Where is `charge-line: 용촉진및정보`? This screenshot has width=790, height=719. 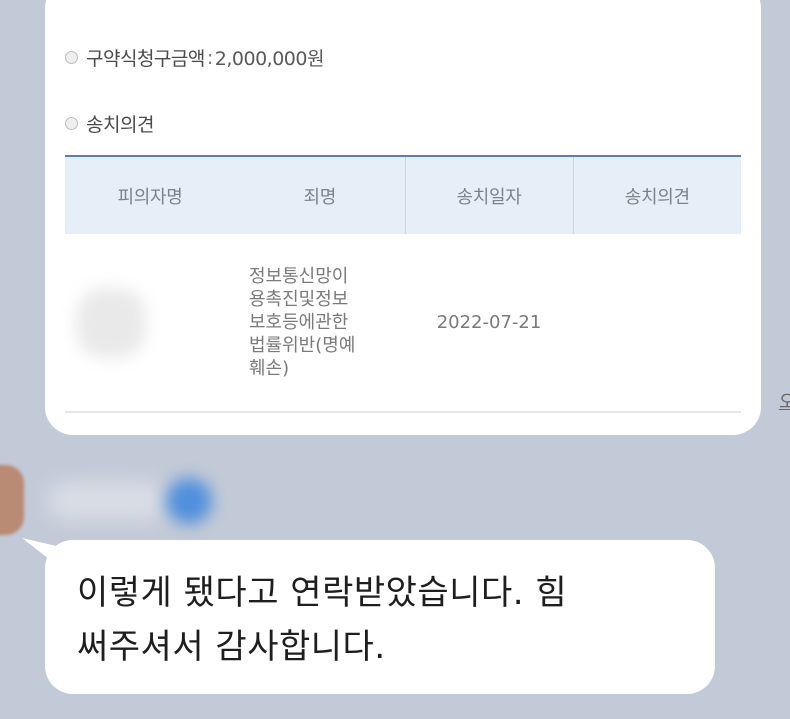
charge-line: 용촉진및정보 is located at coordinates (299, 299).